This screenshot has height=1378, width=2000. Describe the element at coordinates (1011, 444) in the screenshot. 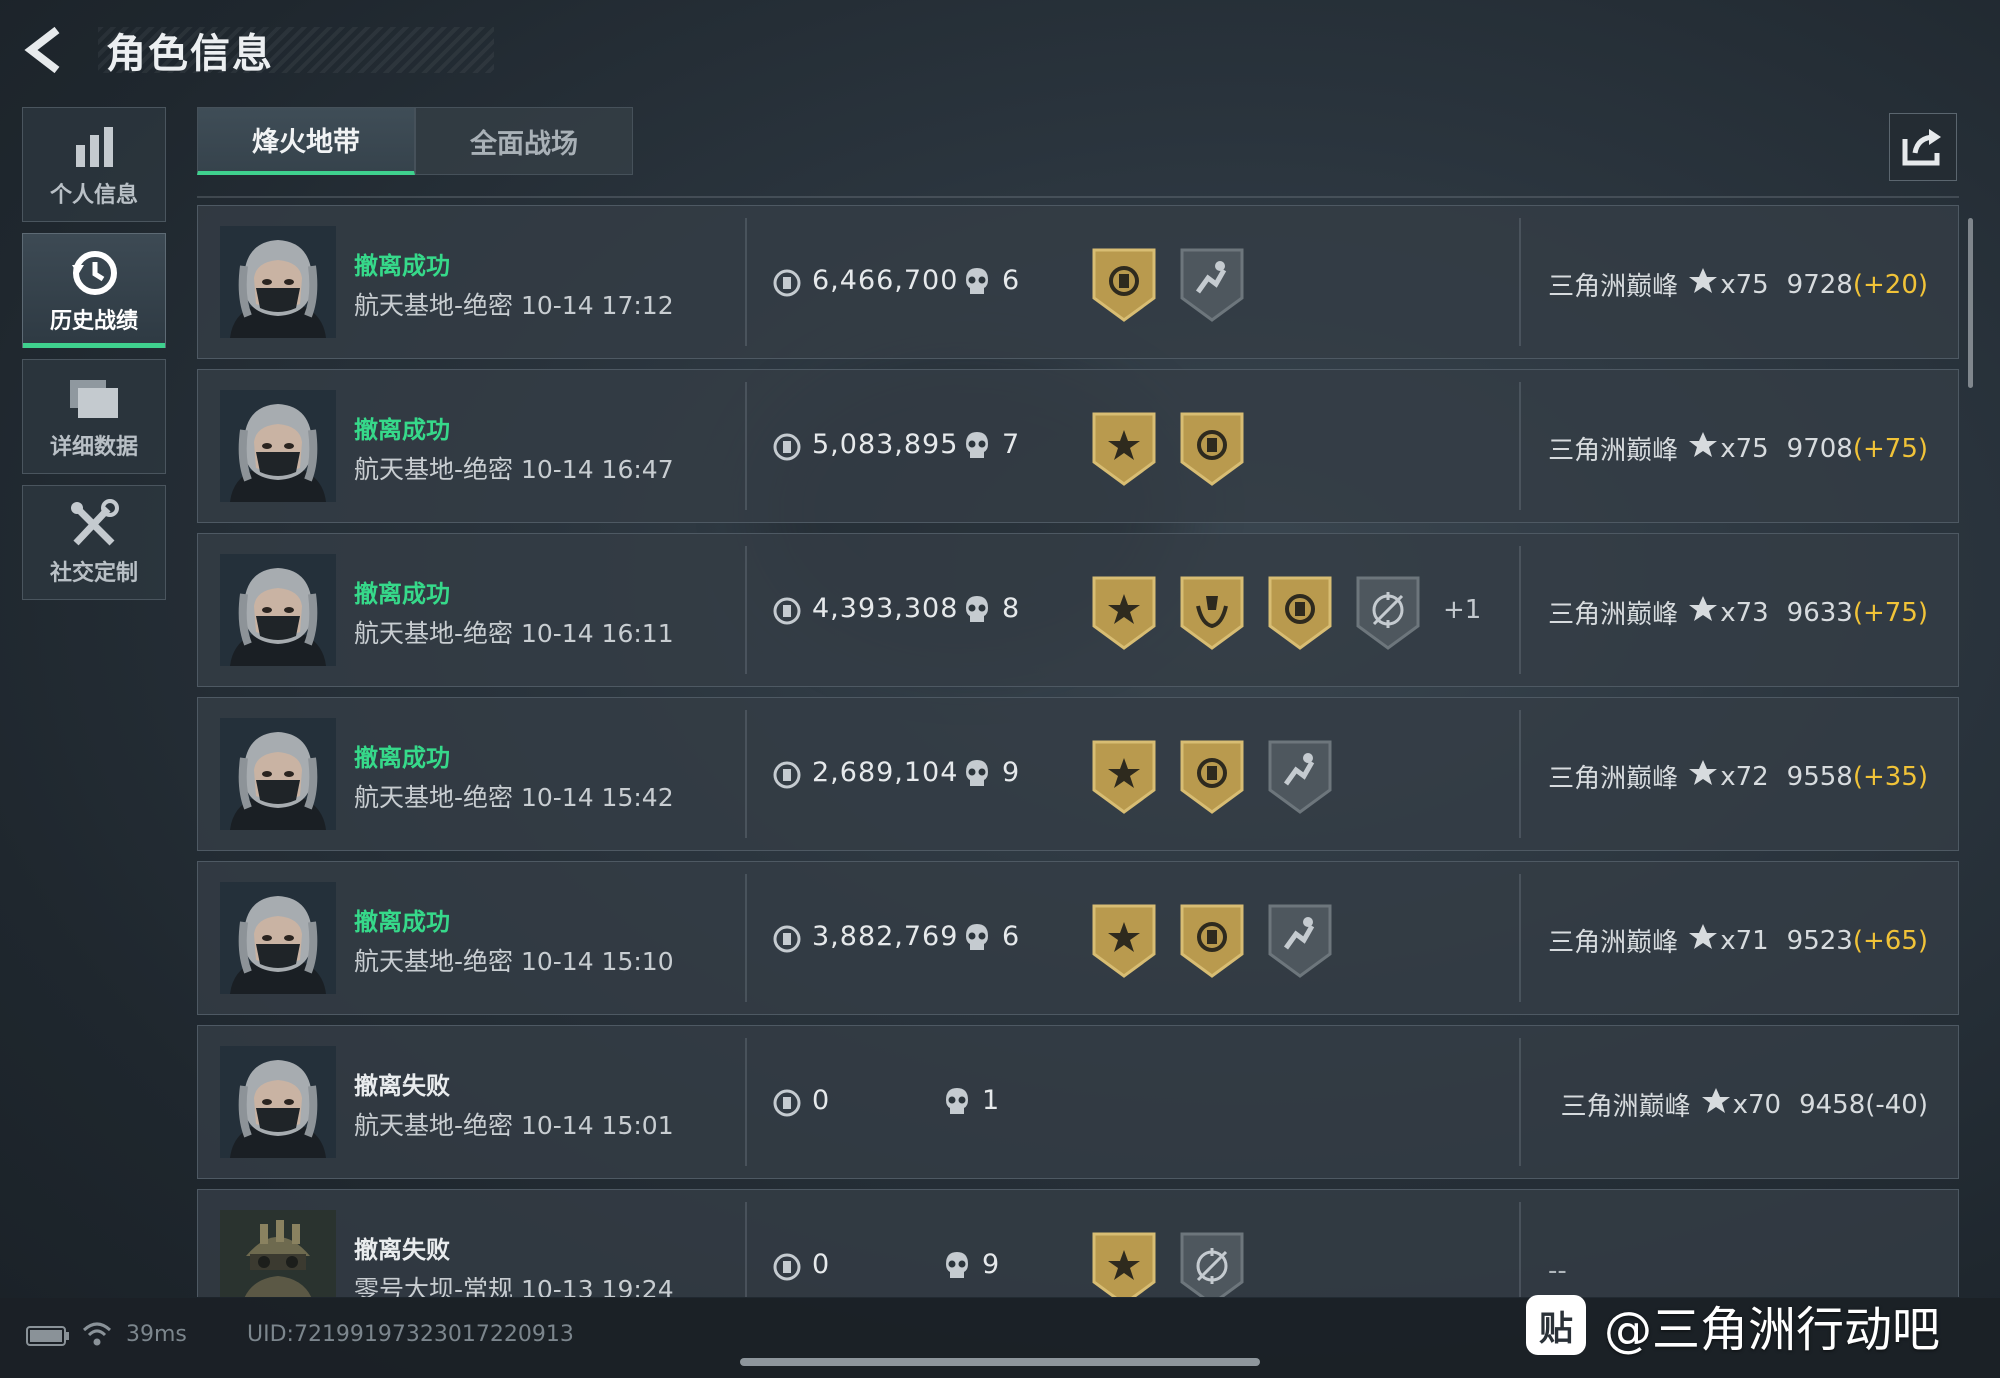

I see `kill-count: 7` at that location.